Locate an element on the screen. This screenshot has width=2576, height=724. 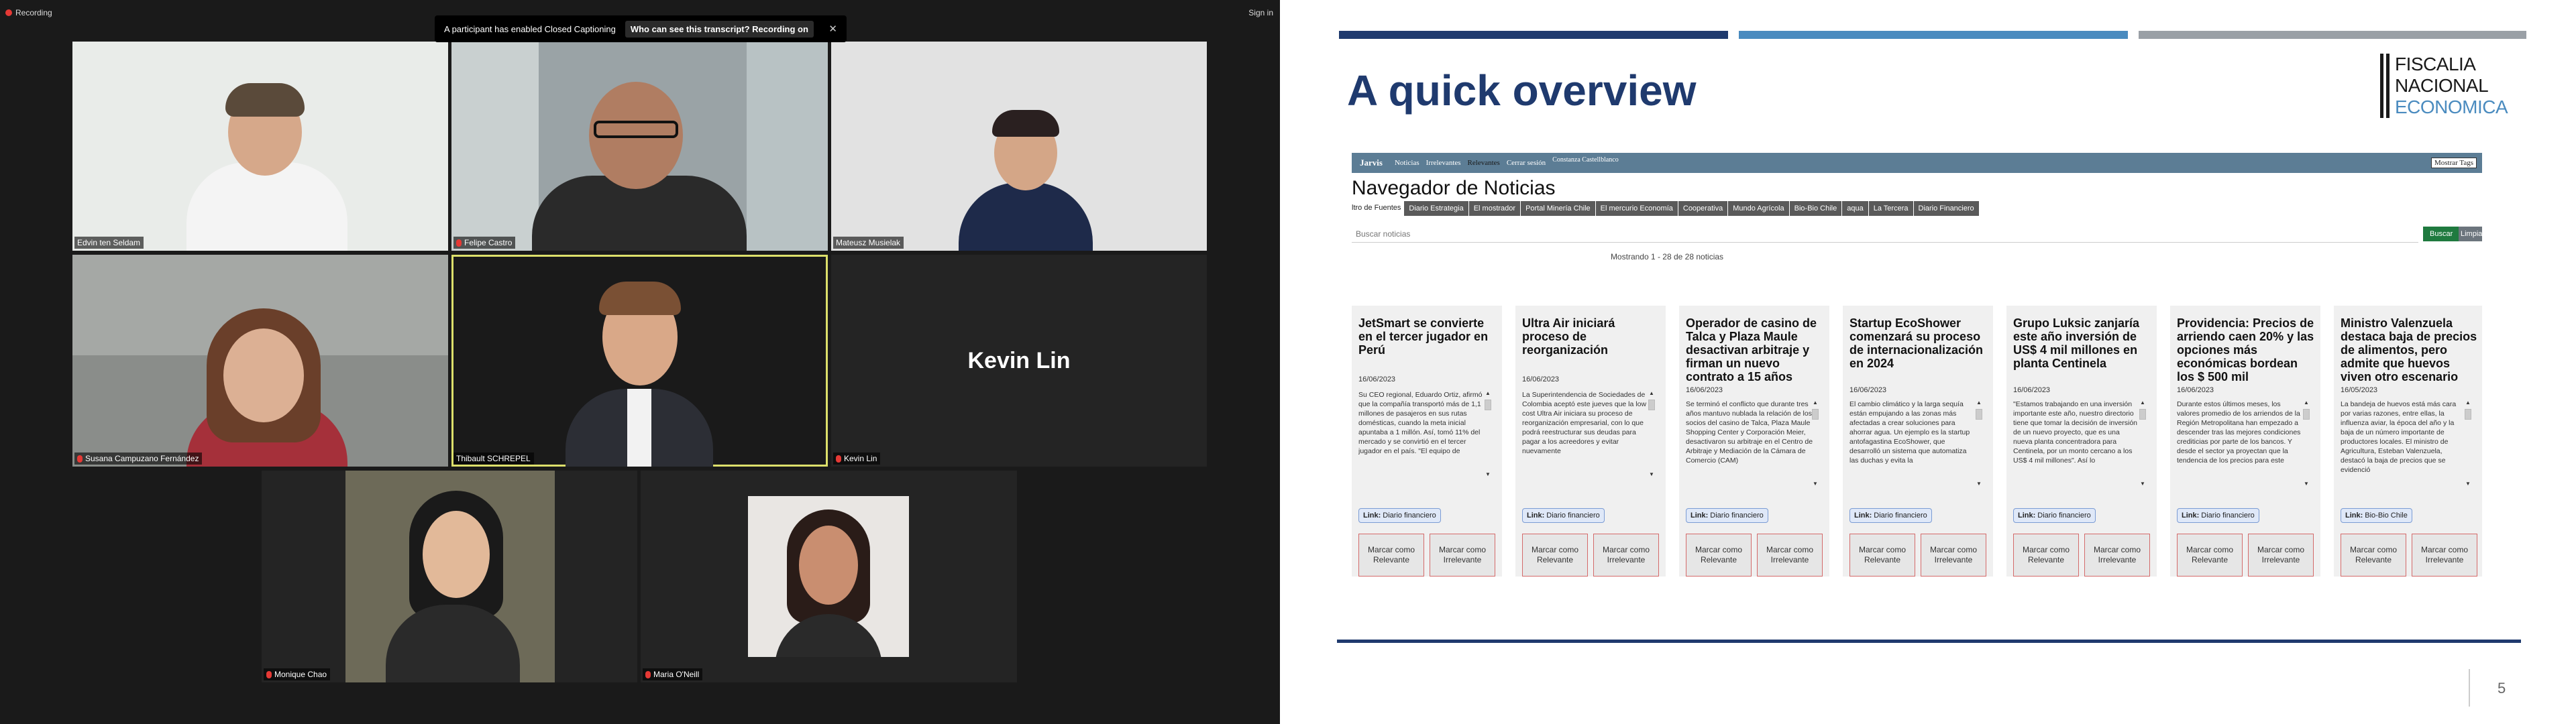
app-brand: Jarvis is located at coordinates (1371, 163).